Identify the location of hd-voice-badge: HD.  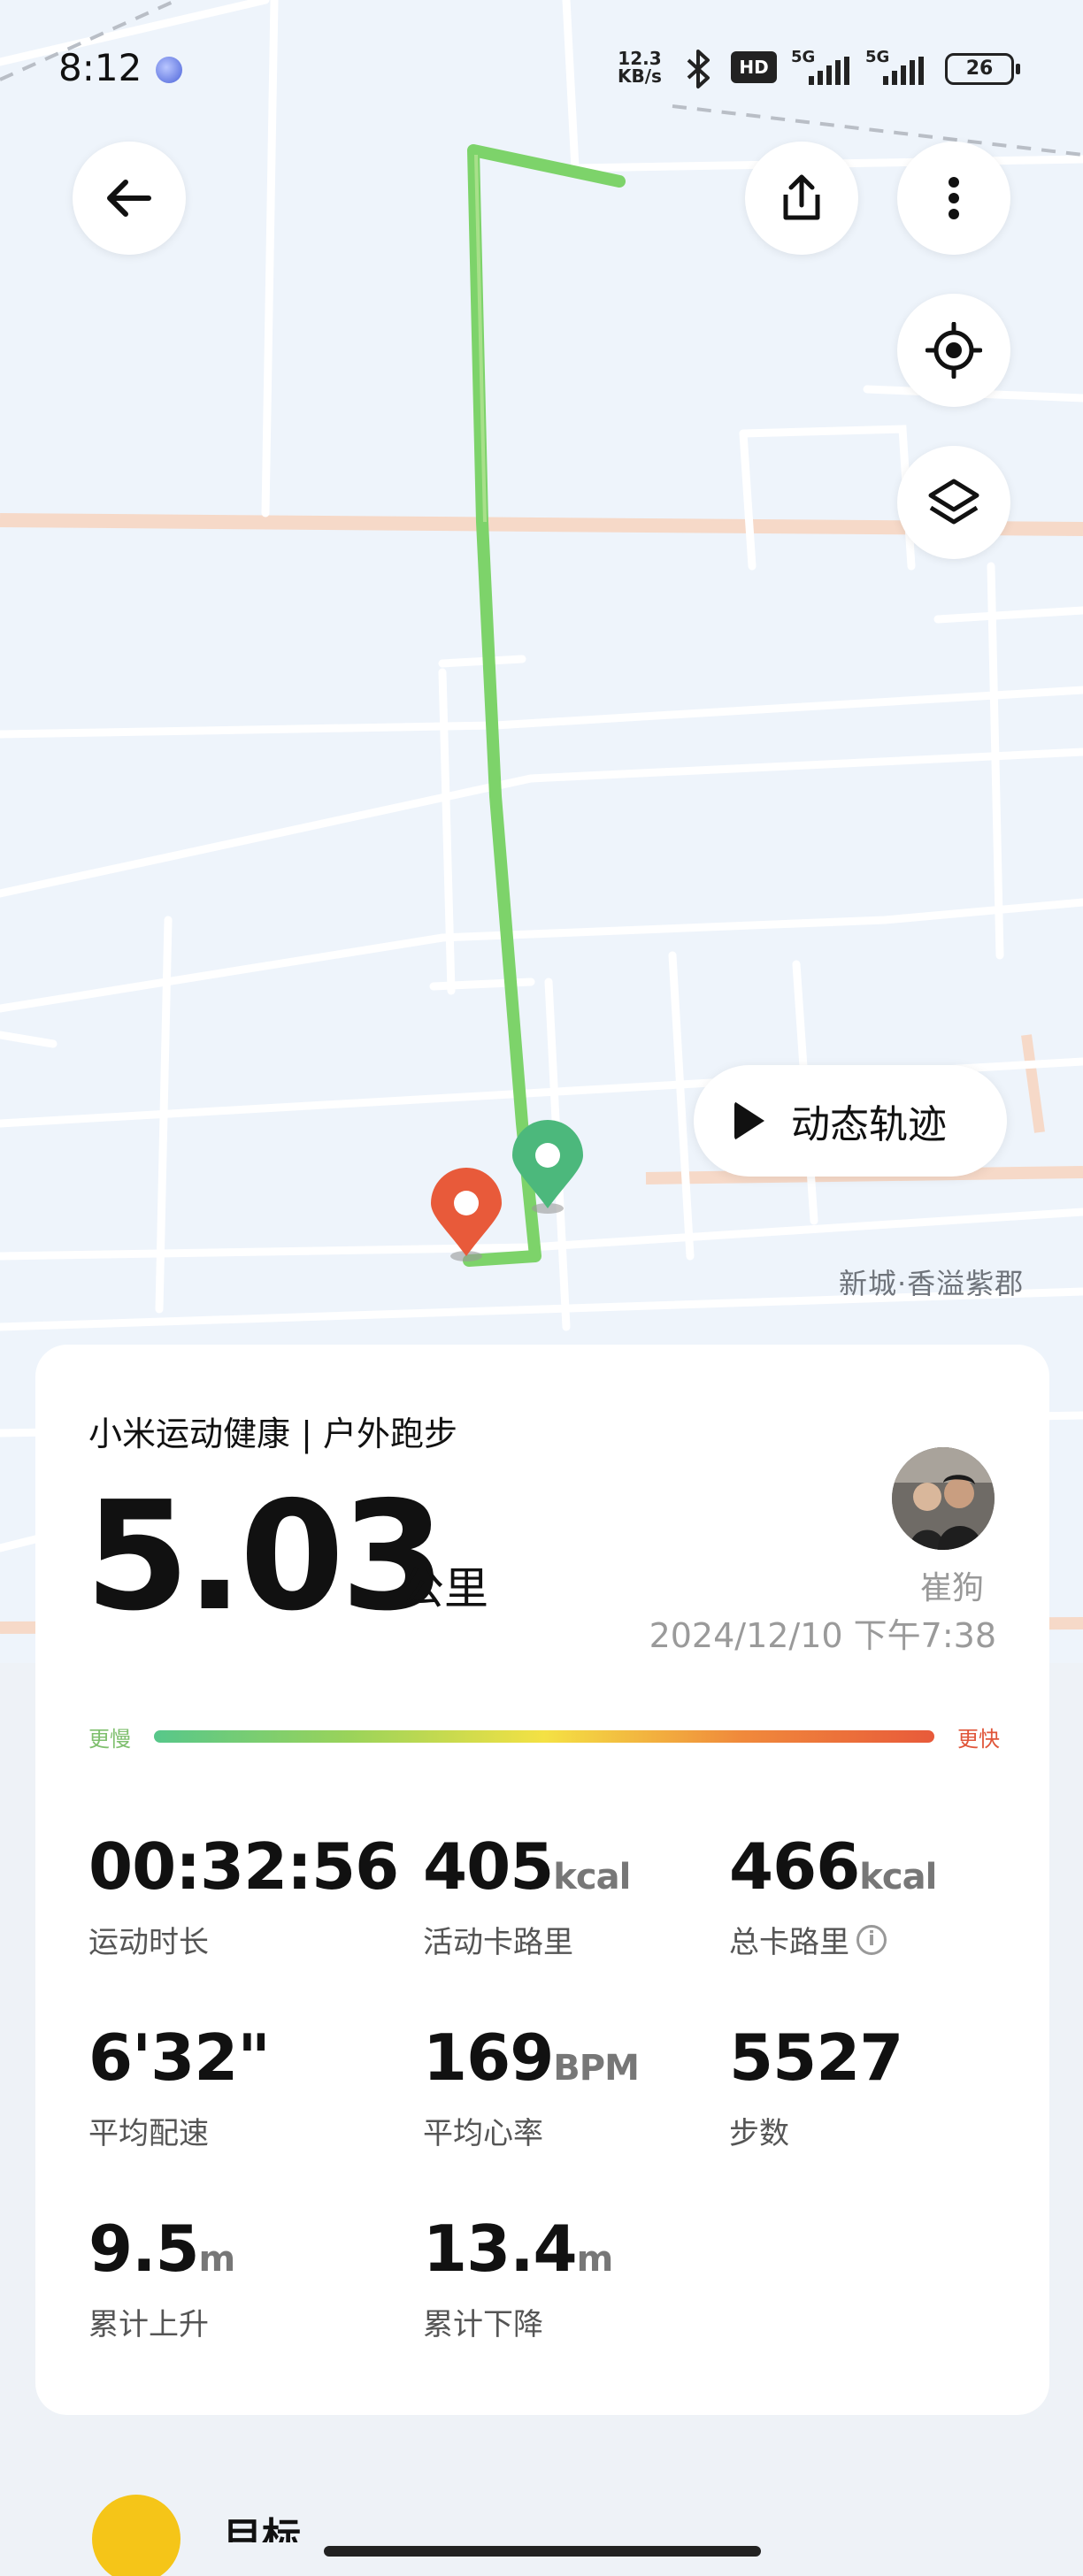
(754, 67).